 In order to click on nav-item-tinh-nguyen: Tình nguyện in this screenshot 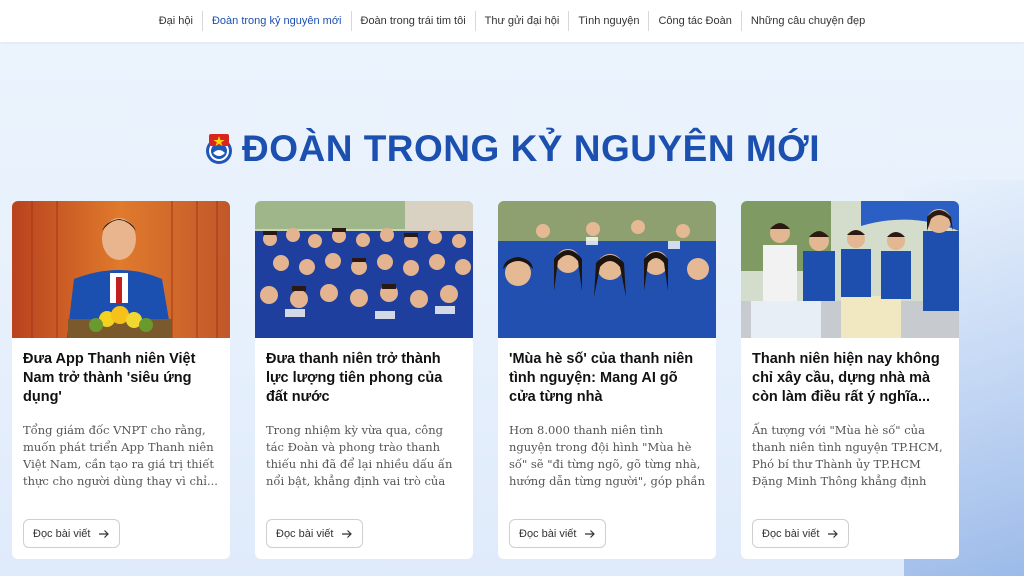, I will do `click(609, 21)`.